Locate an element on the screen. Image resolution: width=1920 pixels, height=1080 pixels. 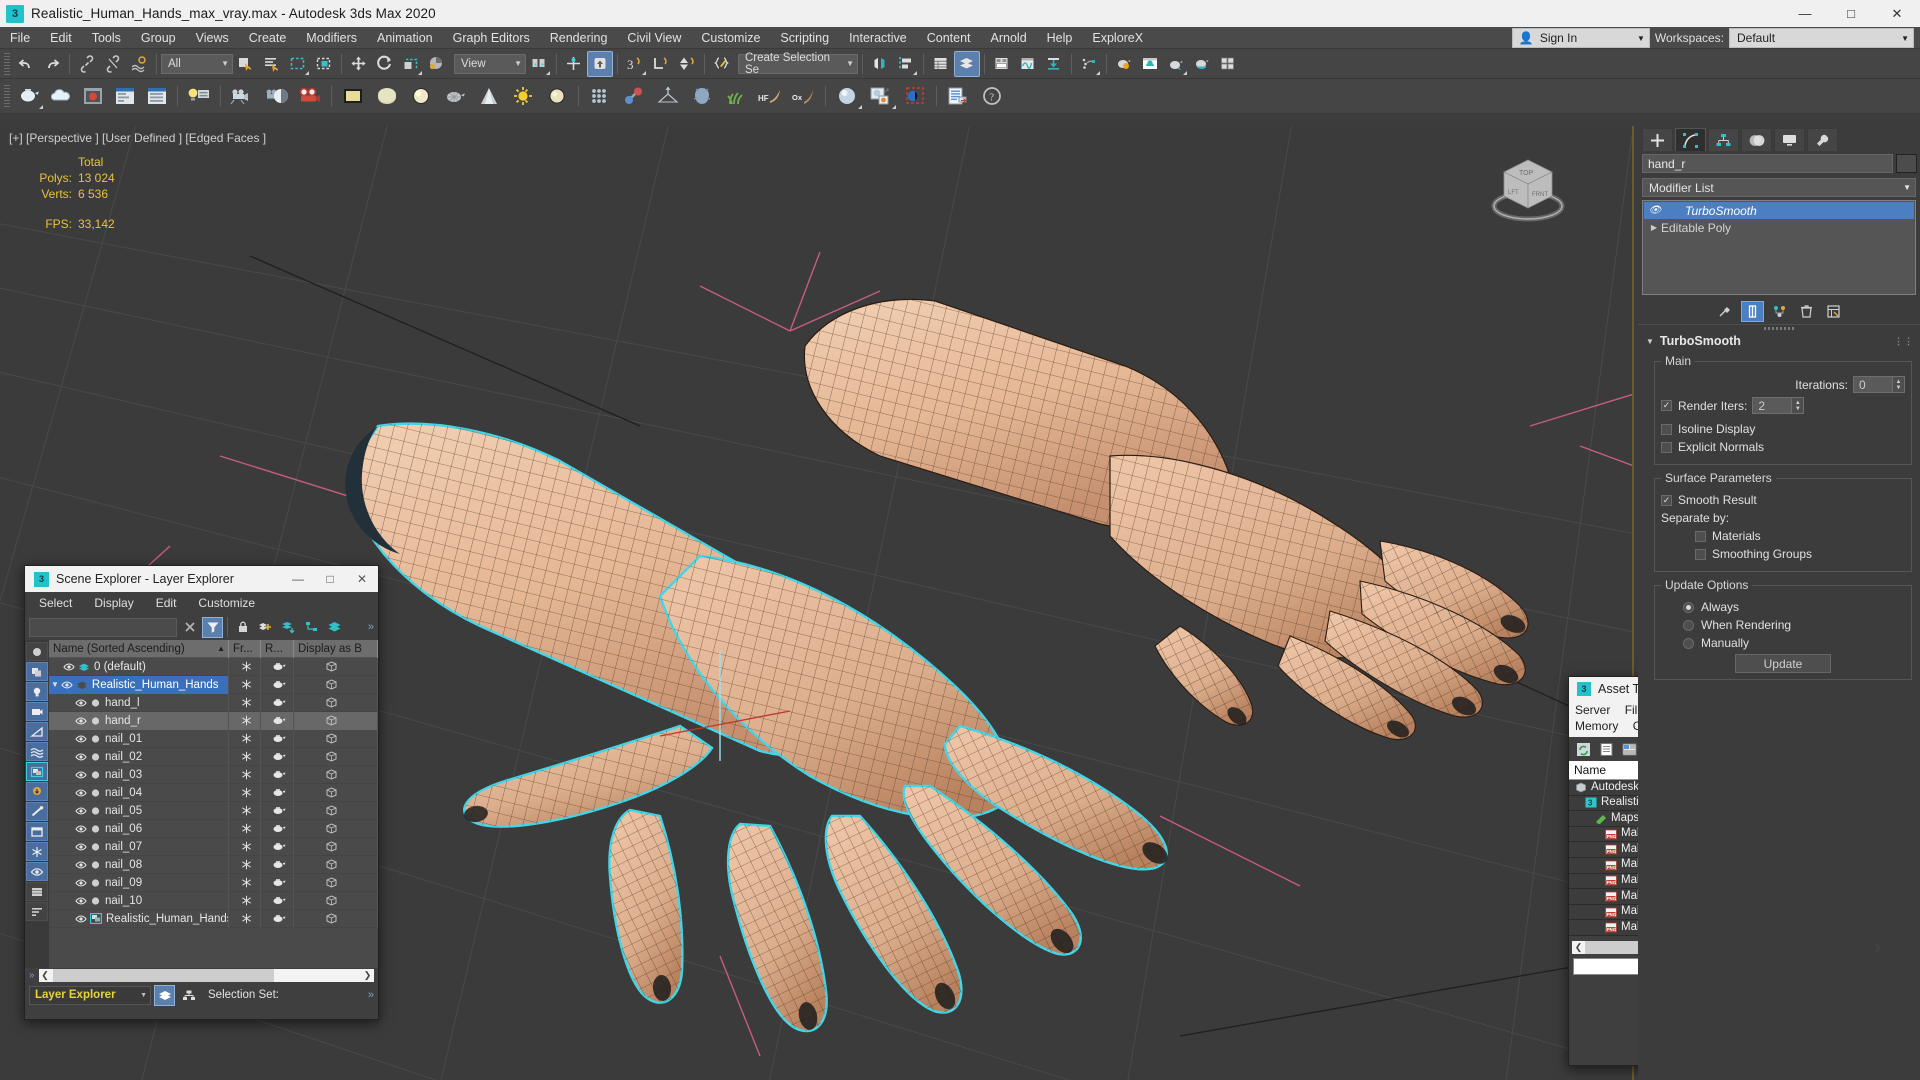
tree-hscrollbar: » ❮ ❯ is located at coordinates (201, 975).